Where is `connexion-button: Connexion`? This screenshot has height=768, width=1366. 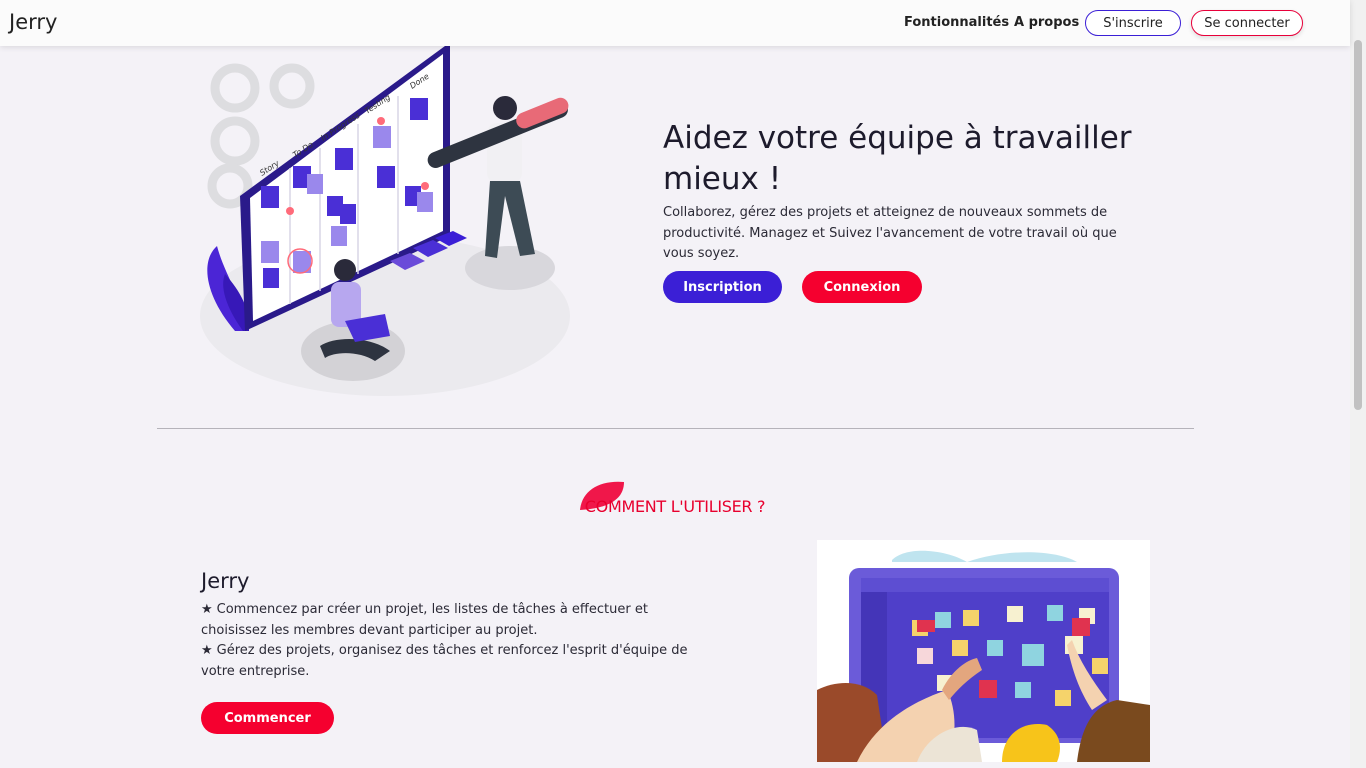 connexion-button: Connexion is located at coordinates (862, 287).